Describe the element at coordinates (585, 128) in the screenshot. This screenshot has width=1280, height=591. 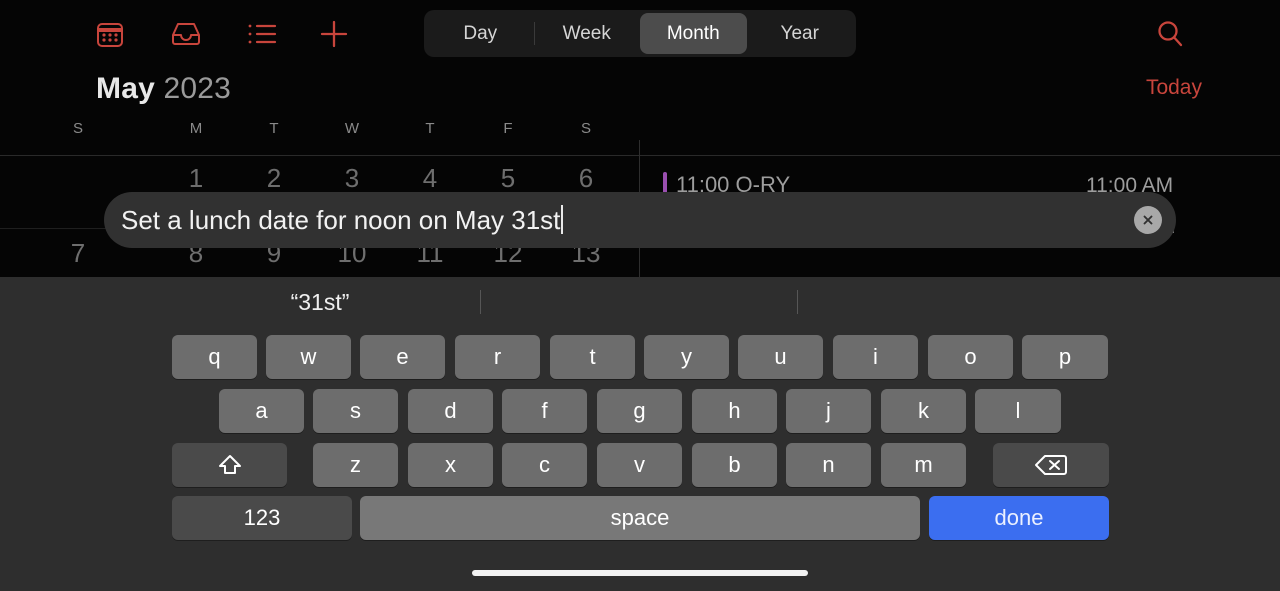
I see `dow-sat: S` at that location.